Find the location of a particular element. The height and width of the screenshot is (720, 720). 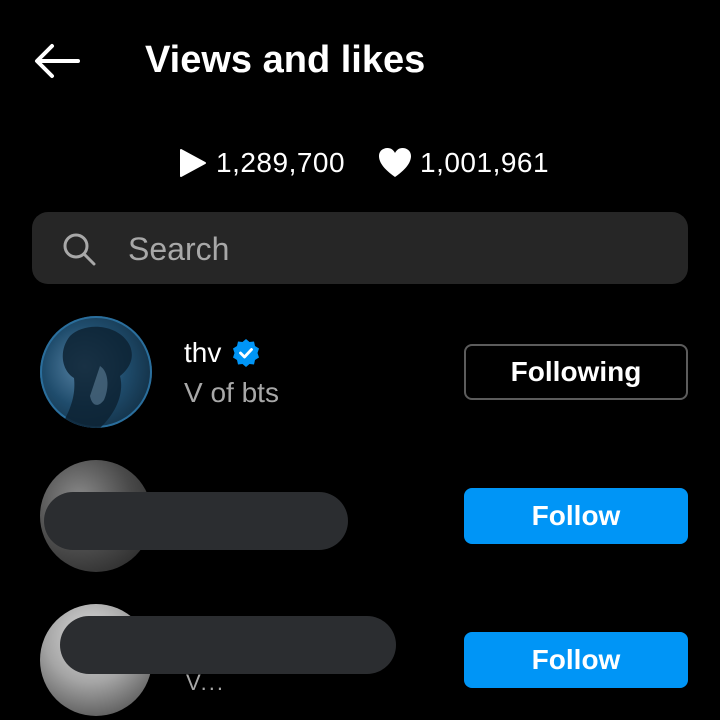

back-button is located at coordinates (56, 61).